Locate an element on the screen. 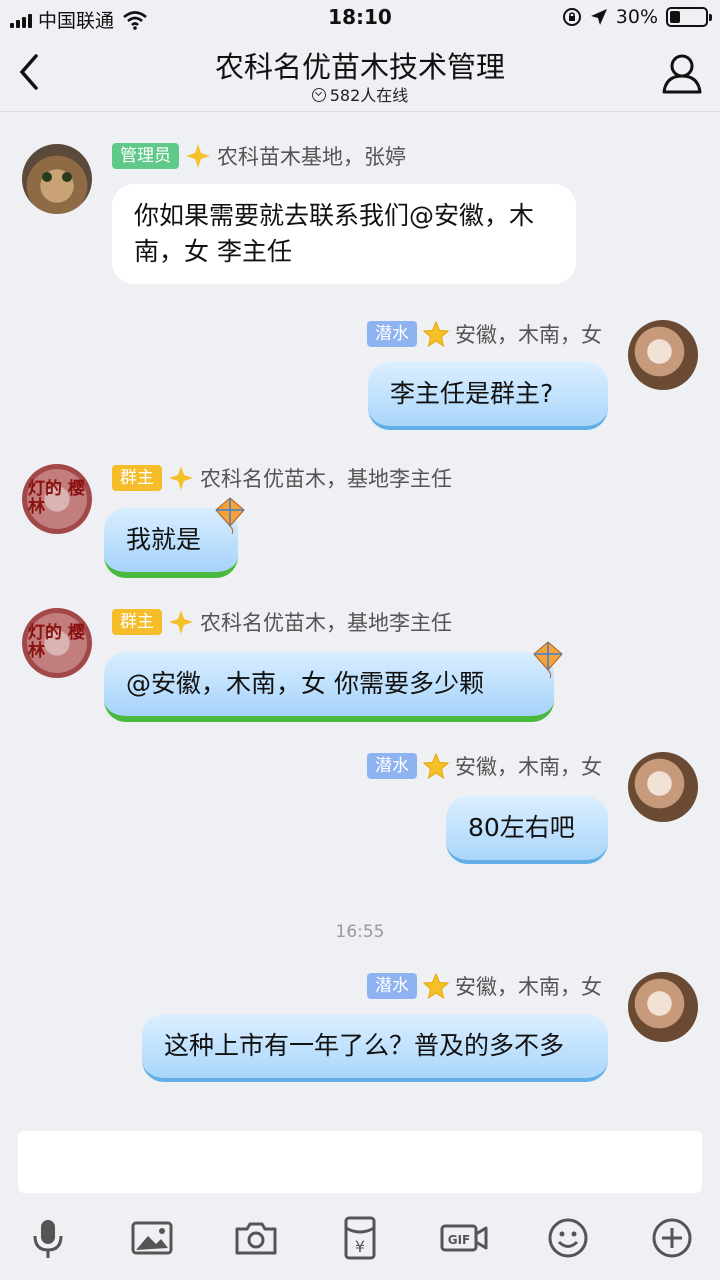  location-icon is located at coordinates (598, 17).